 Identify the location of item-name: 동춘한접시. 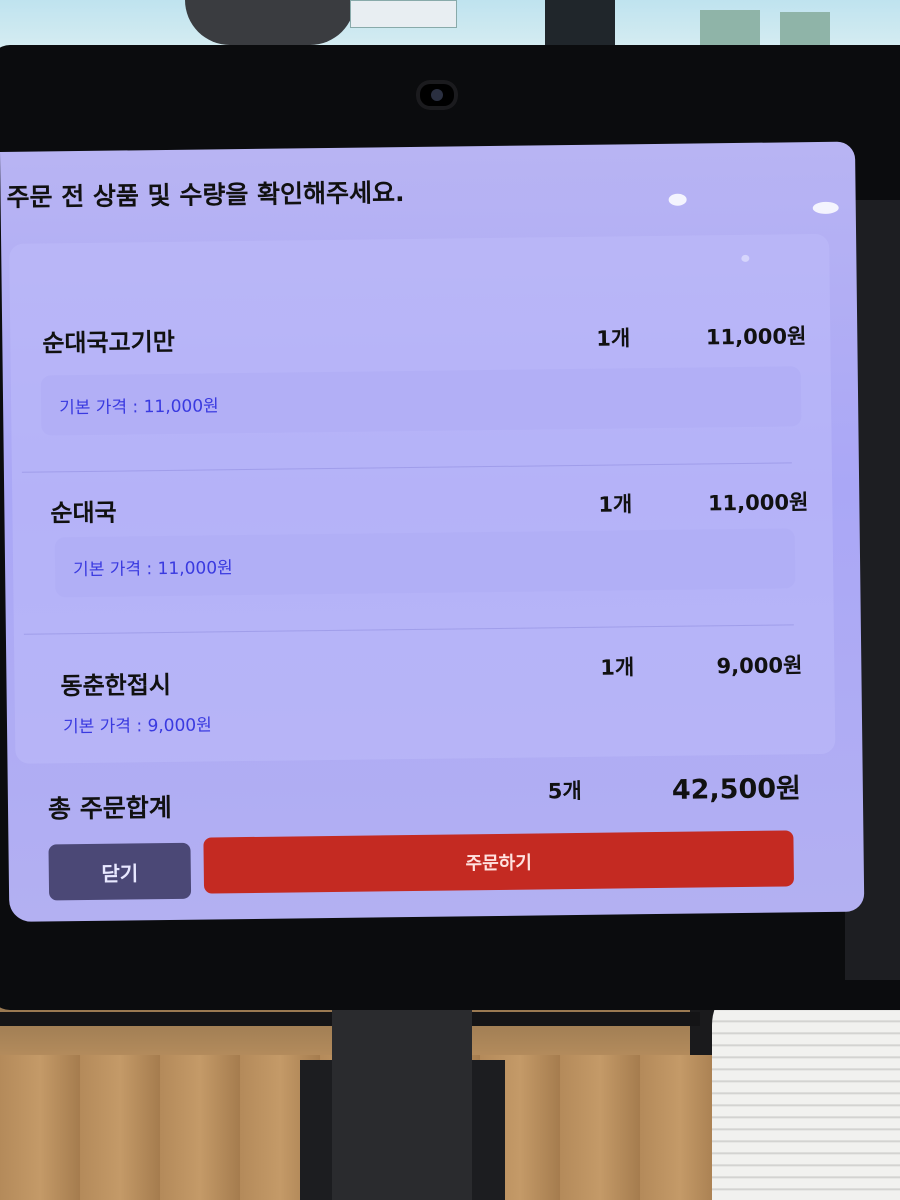
(116, 685).